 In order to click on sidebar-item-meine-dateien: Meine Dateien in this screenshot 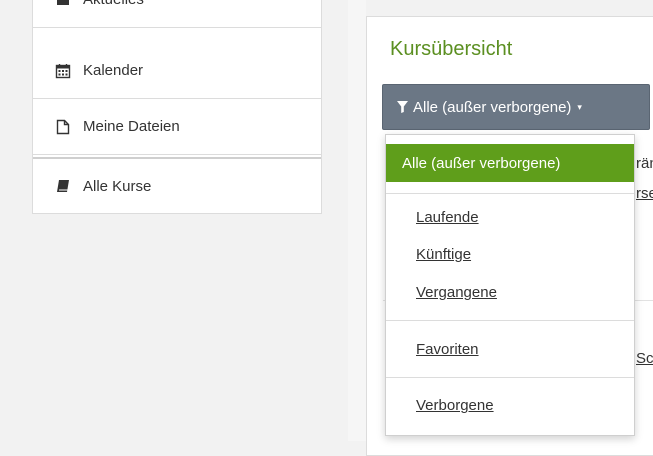, I will do `click(177, 127)`.